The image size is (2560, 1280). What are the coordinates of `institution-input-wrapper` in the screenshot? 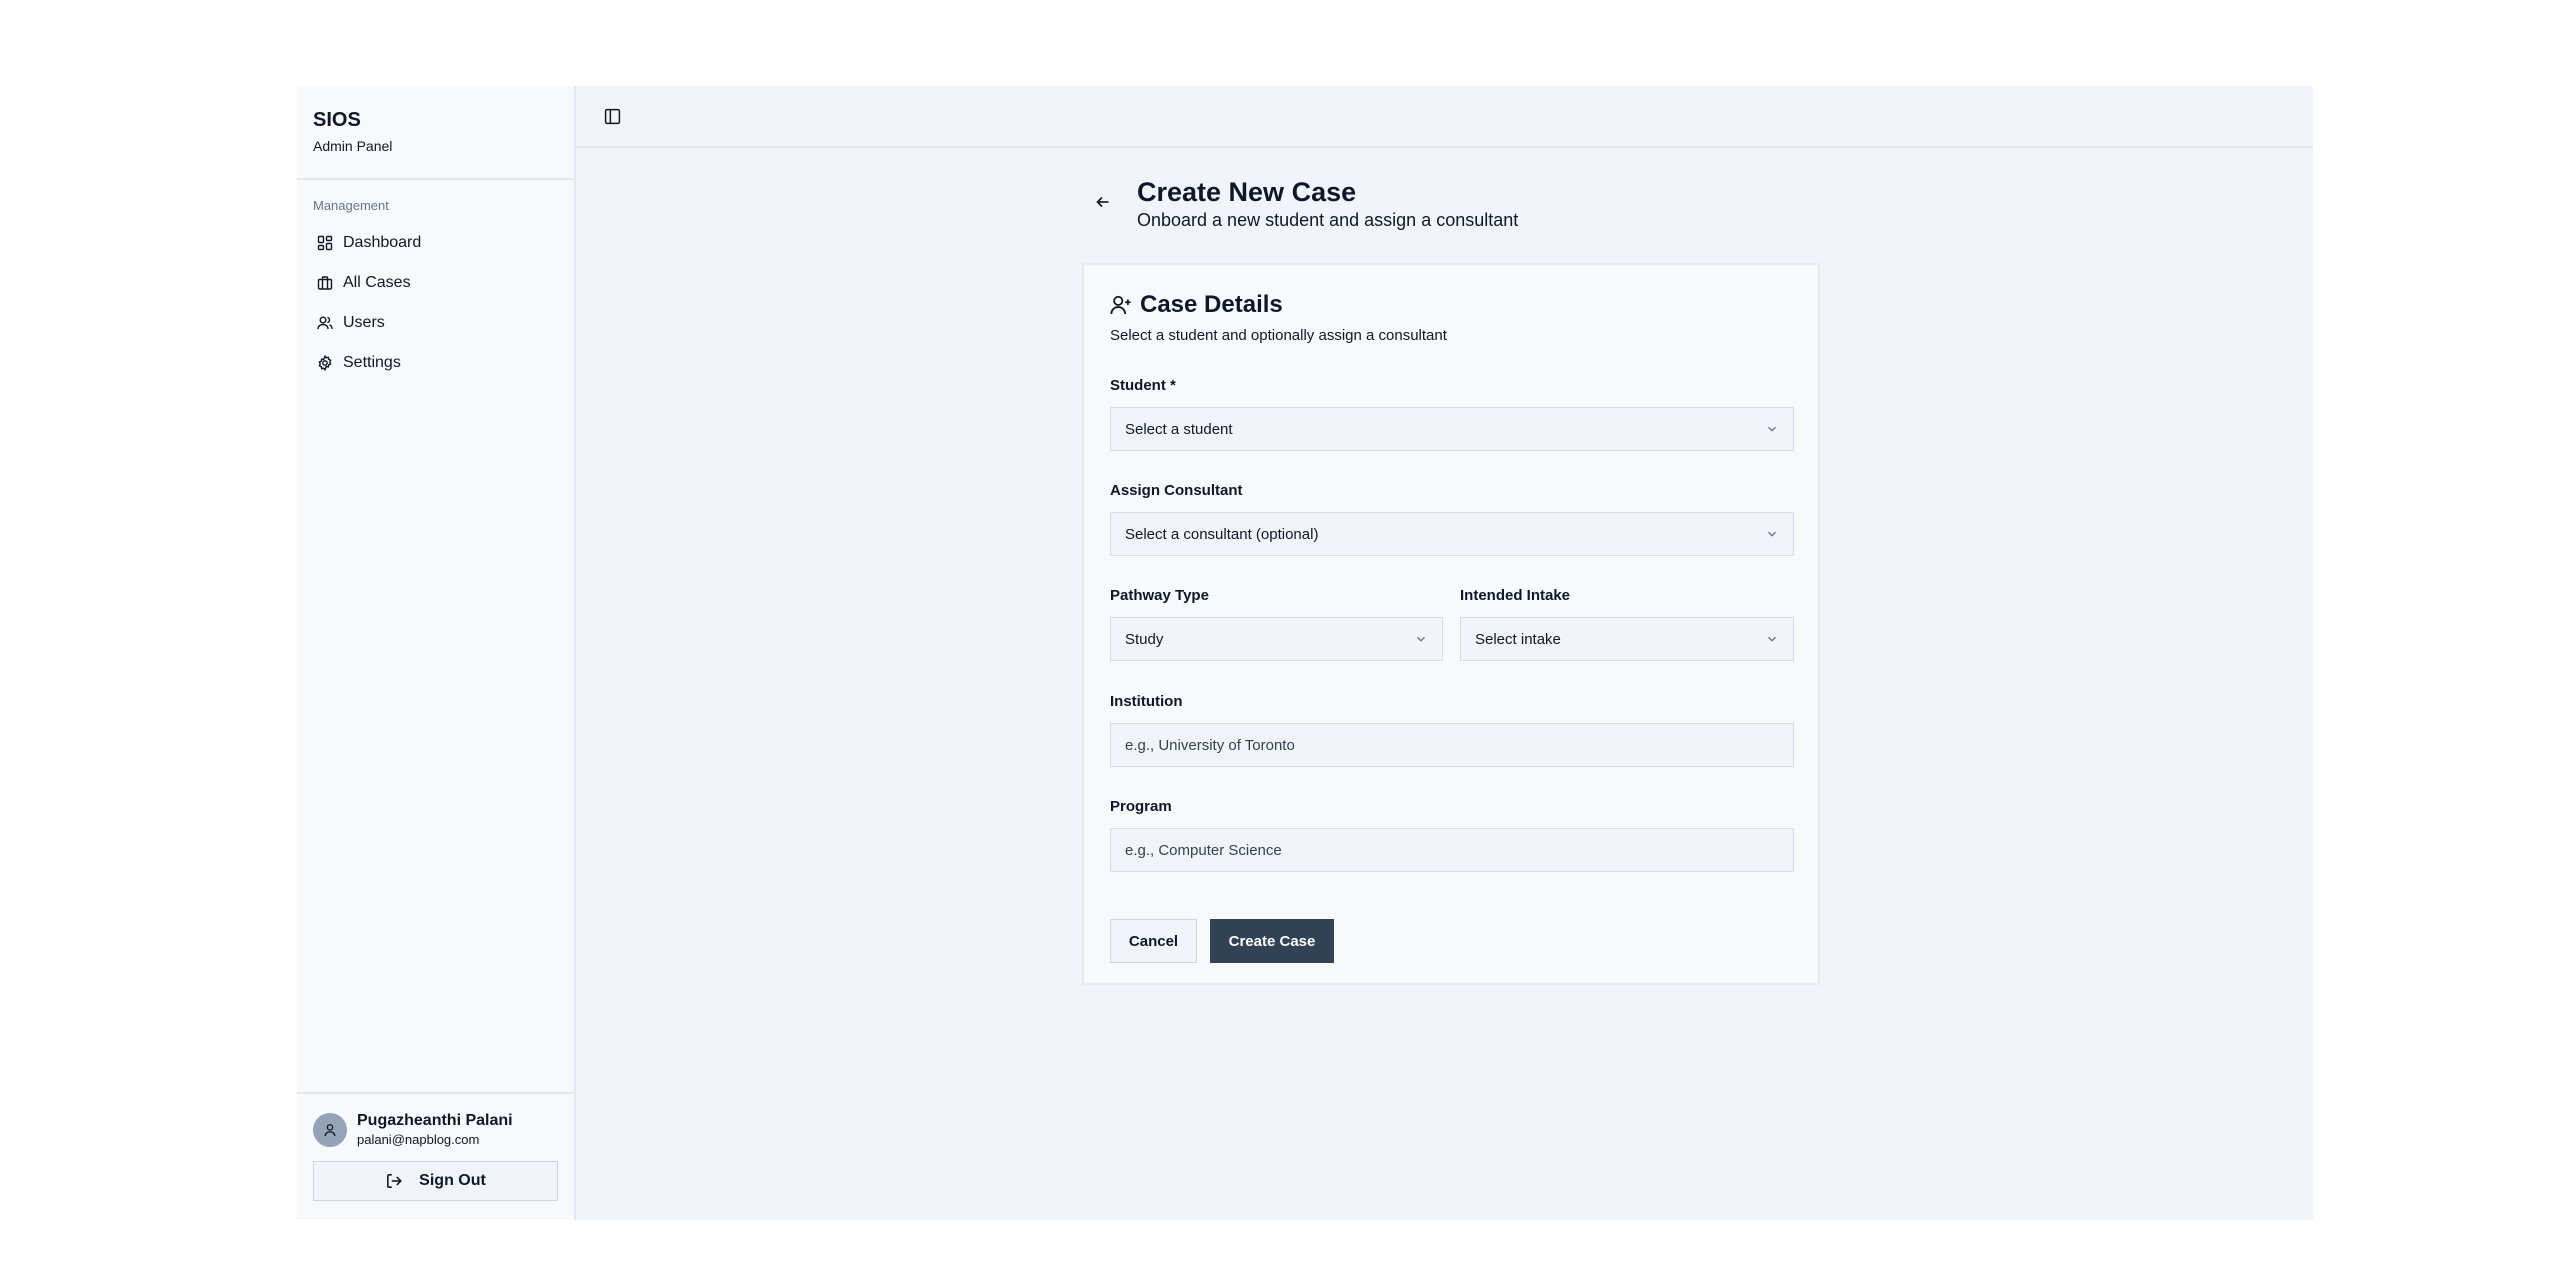 It's located at (1452, 745).